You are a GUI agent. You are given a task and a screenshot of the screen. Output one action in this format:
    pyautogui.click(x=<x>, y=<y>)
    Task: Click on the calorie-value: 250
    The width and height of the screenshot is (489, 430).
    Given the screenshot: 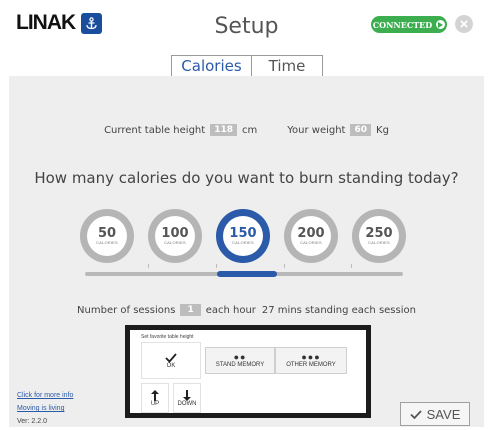 What is the action you would take?
    pyautogui.click(x=379, y=233)
    